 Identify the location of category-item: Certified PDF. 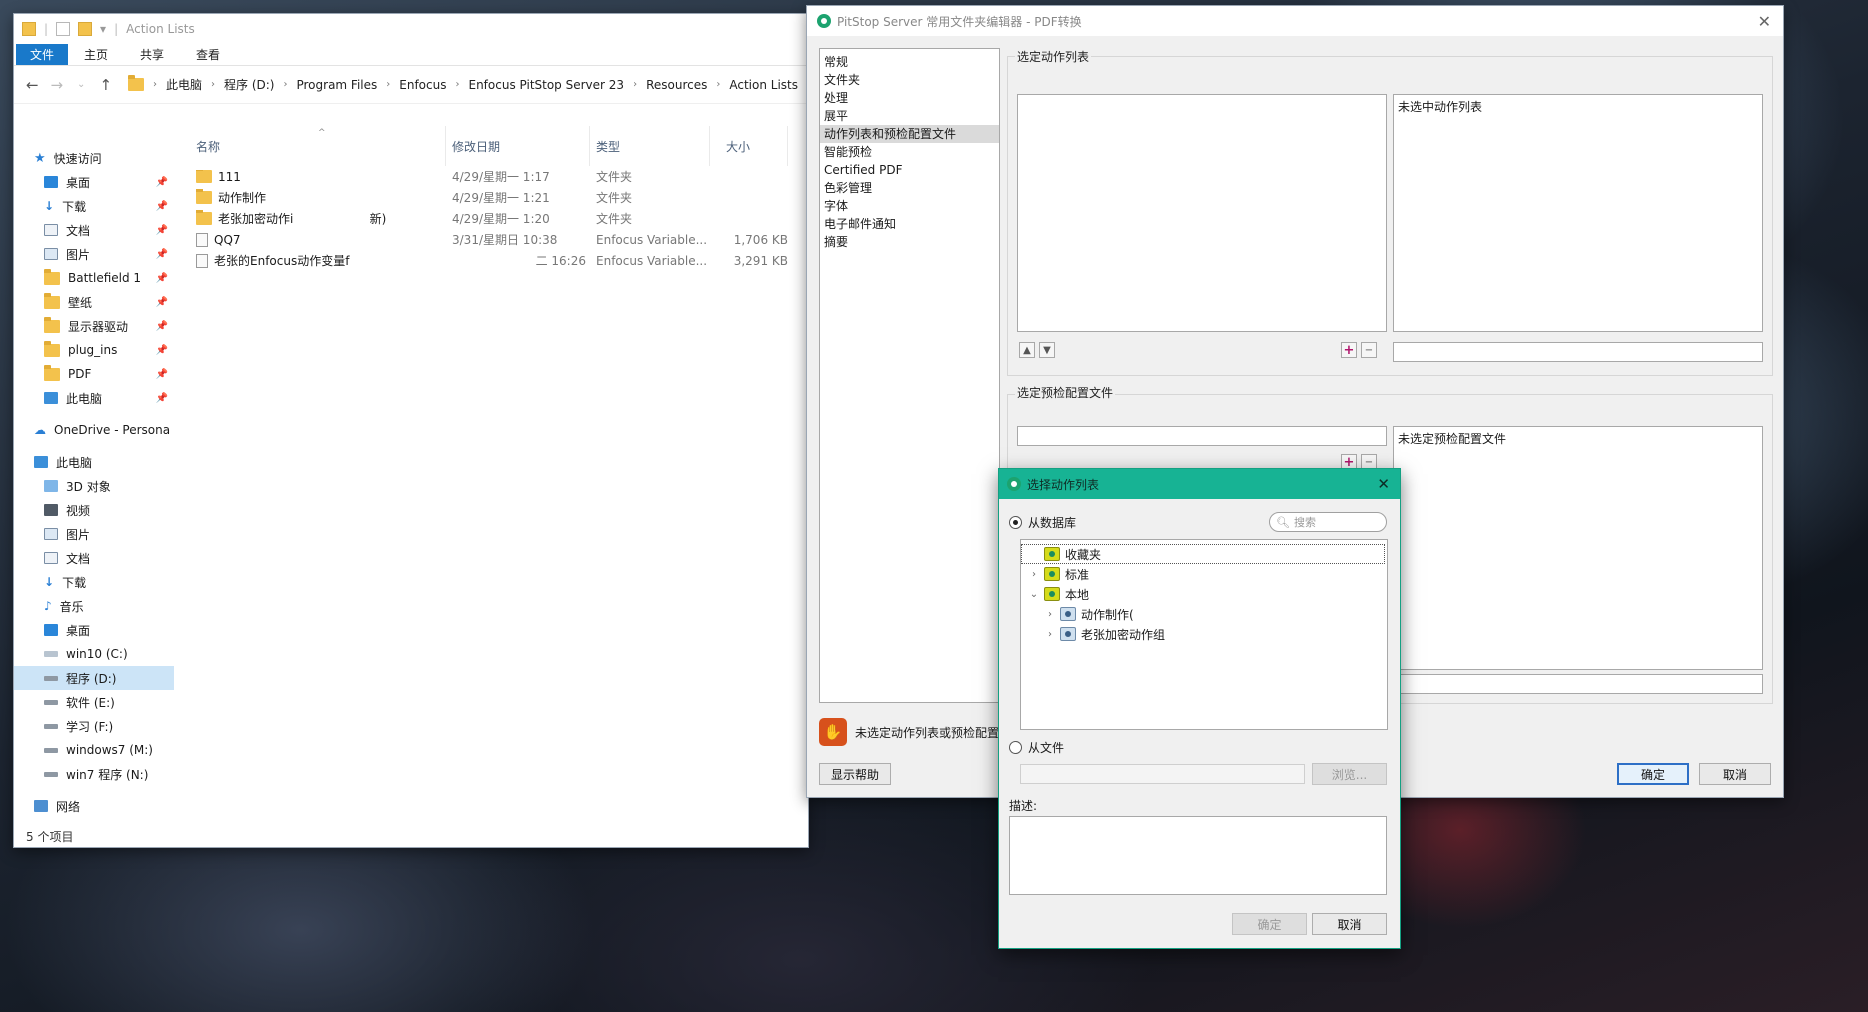
(909, 170).